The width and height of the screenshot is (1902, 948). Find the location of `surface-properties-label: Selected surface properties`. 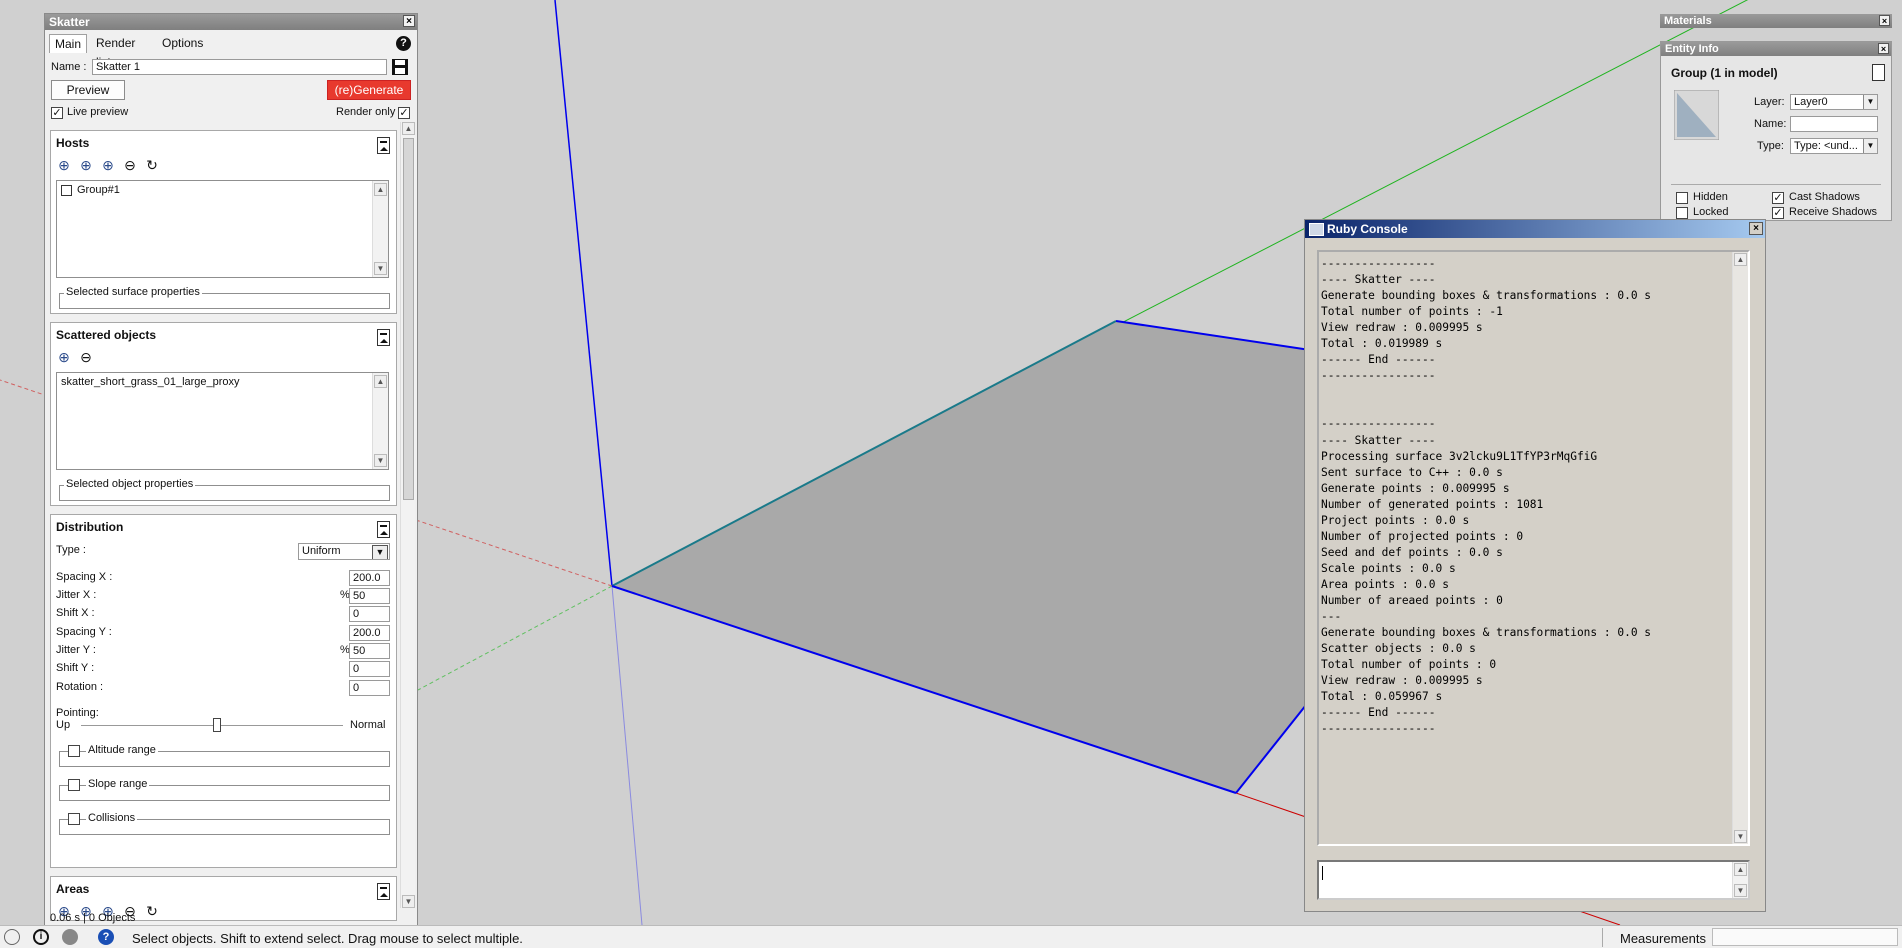

surface-properties-label: Selected surface properties is located at coordinates (133, 292).